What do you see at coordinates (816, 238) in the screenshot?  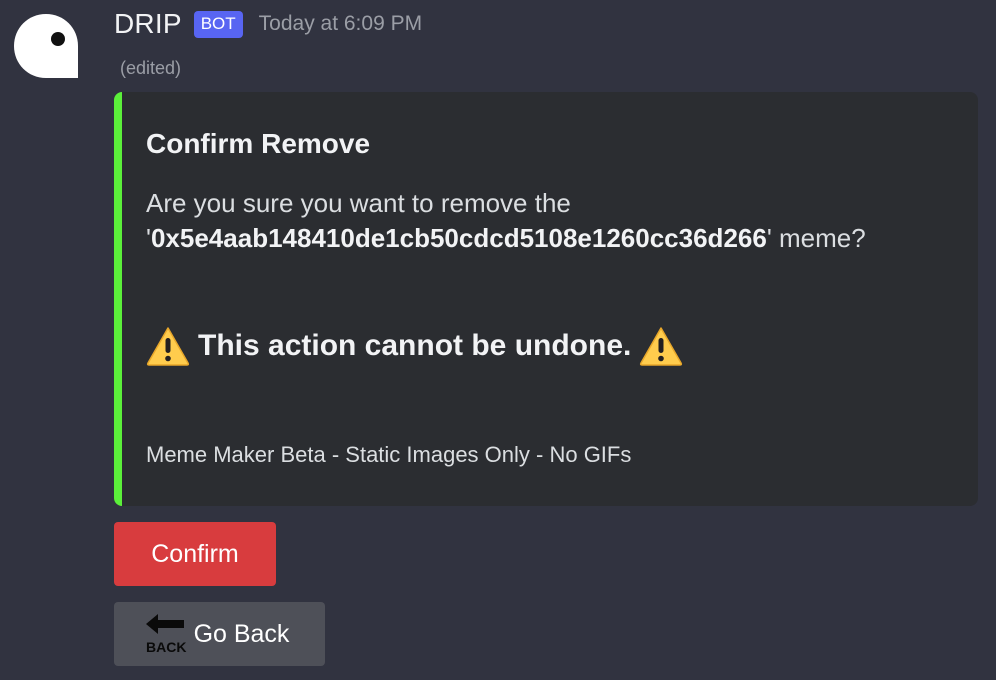 I see `quote-close: ' meme?` at bounding box center [816, 238].